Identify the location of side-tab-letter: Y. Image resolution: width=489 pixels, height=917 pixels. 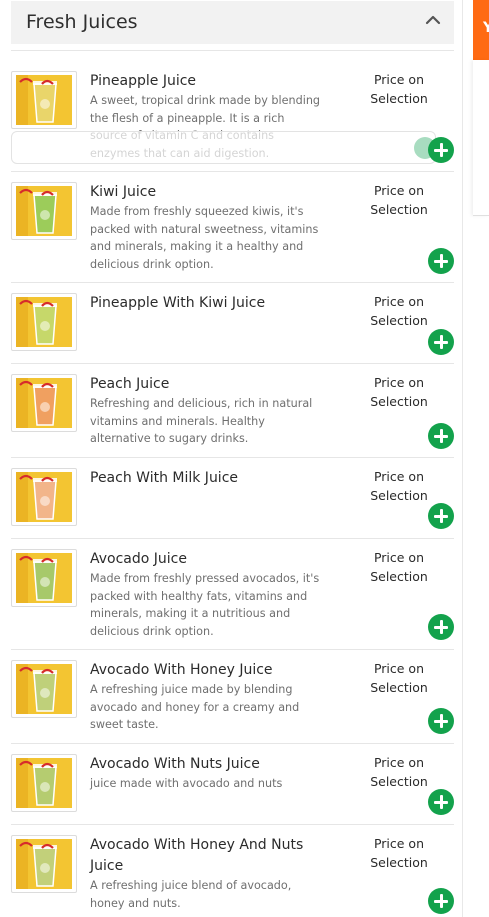
(486, 28).